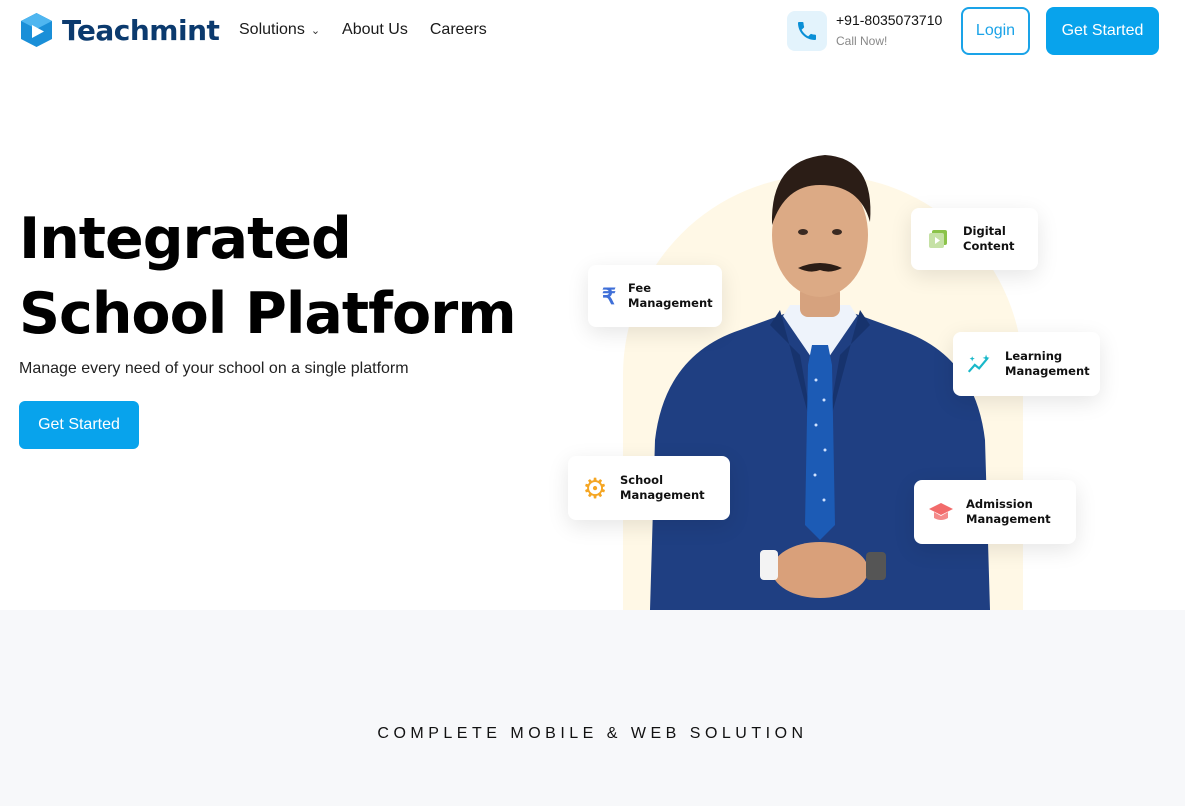 This screenshot has width=1185, height=806. I want to click on feature-card-learning-management: Learning Management, so click(1026, 364).